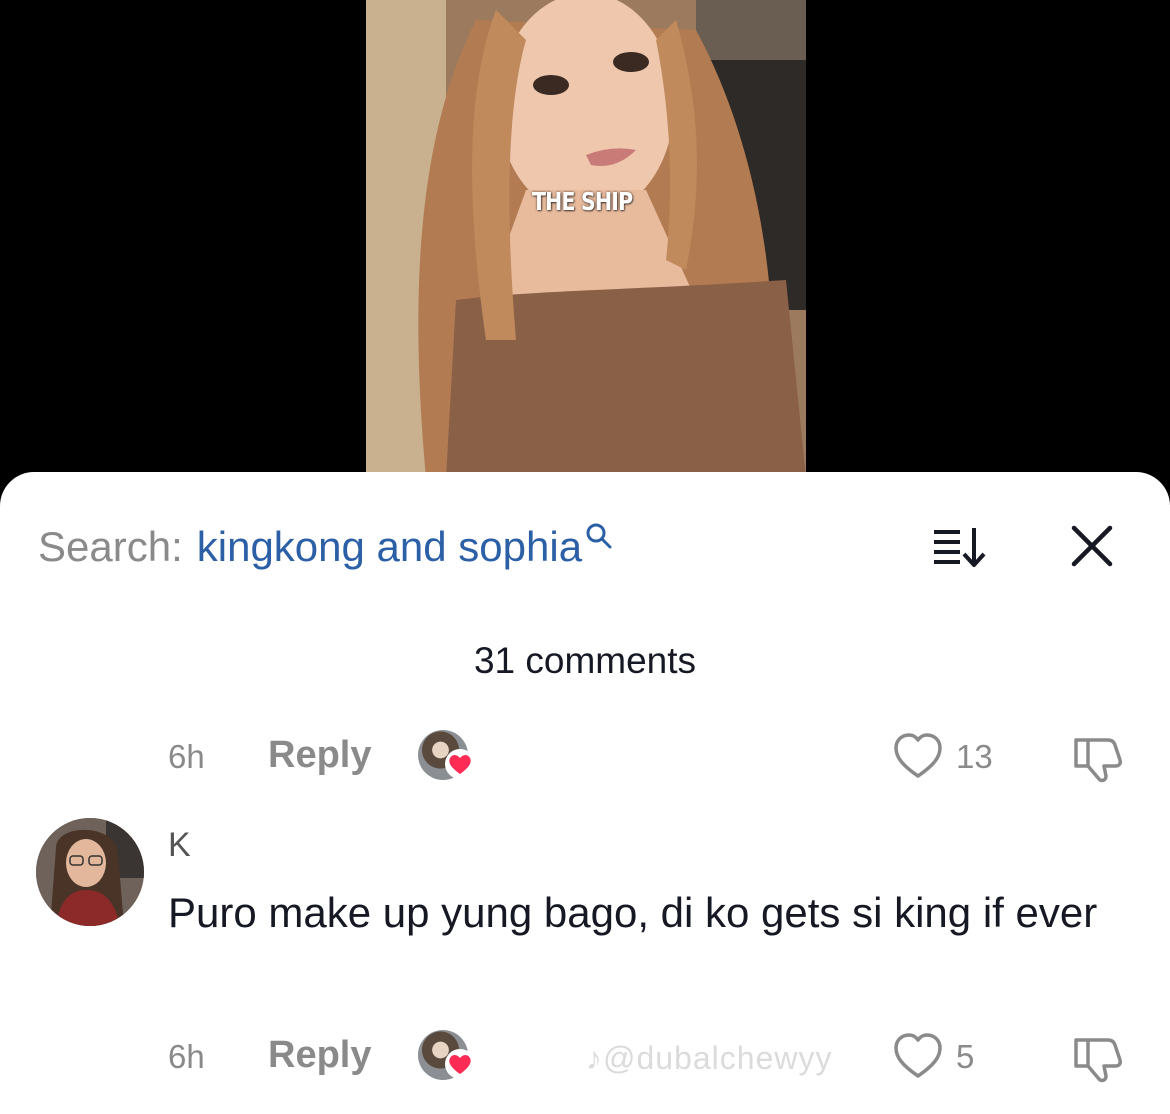 This screenshot has width=1170, height=1114. I want to click on comment-actions-row: 6h Reply 13, so click(585, 758).